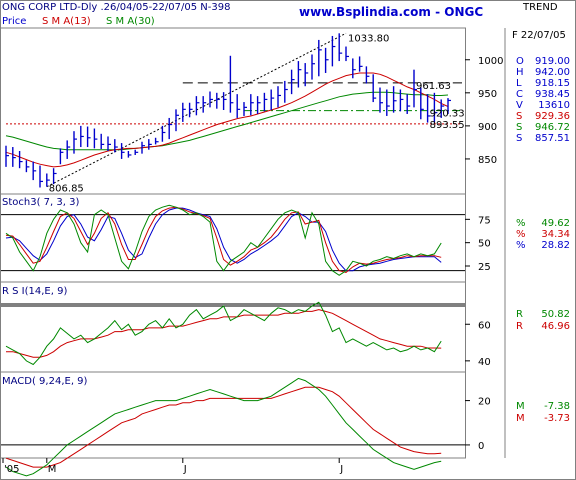 The image size is (576, 480). Describe the element at coordinates (223, 427) in the screenshot. I see `macd-signal-line` at that location.